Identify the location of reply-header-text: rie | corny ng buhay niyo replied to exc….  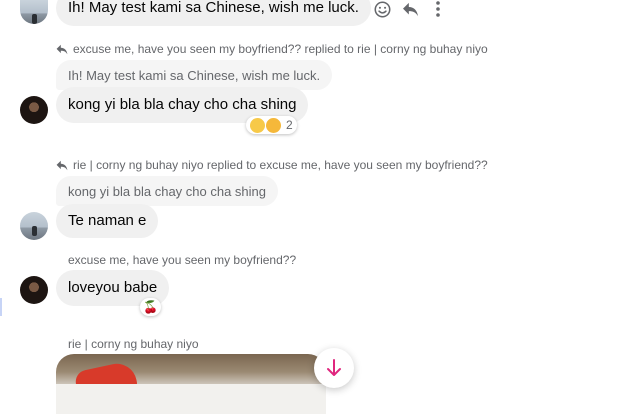
(280, 165).